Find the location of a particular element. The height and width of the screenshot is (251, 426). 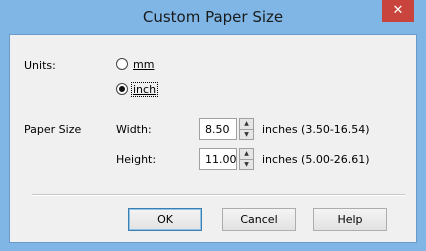

width-label: Width: is located at coordinates (134, 129).